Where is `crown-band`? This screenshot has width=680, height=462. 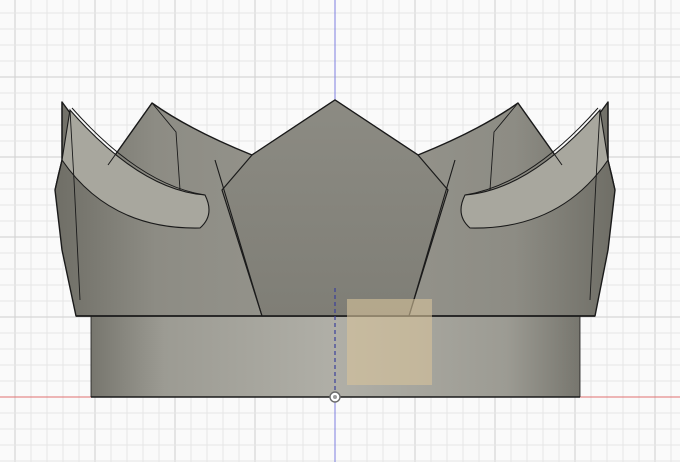 crown-band is located at coordinates (335, 356).